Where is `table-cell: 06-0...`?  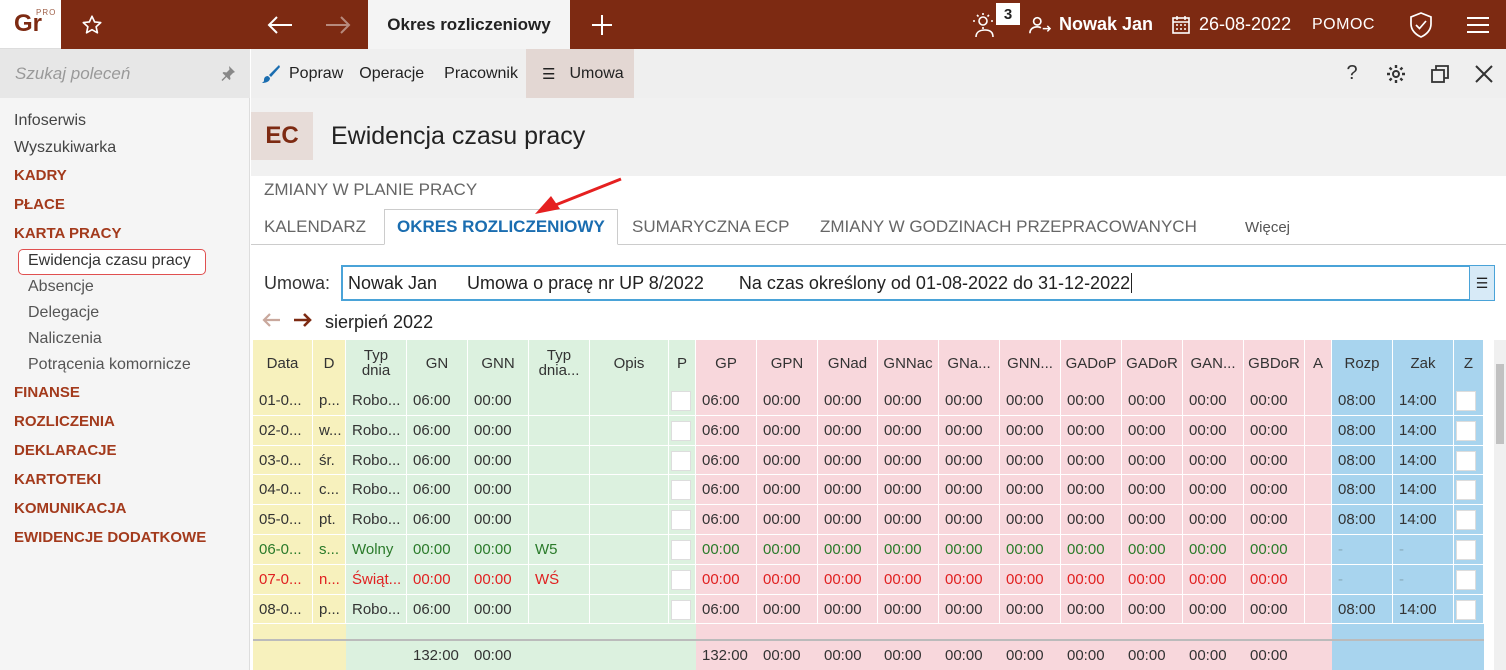
table-cell: 06-0... is located at coordinates (283, 549).